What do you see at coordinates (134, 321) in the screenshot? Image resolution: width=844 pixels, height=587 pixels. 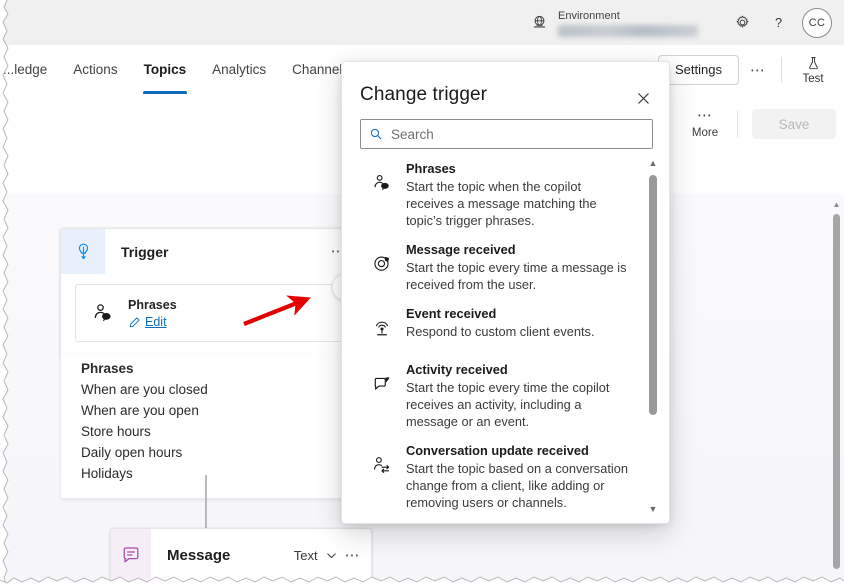 I see `pencil-icon` at bounding box center [134, 321].